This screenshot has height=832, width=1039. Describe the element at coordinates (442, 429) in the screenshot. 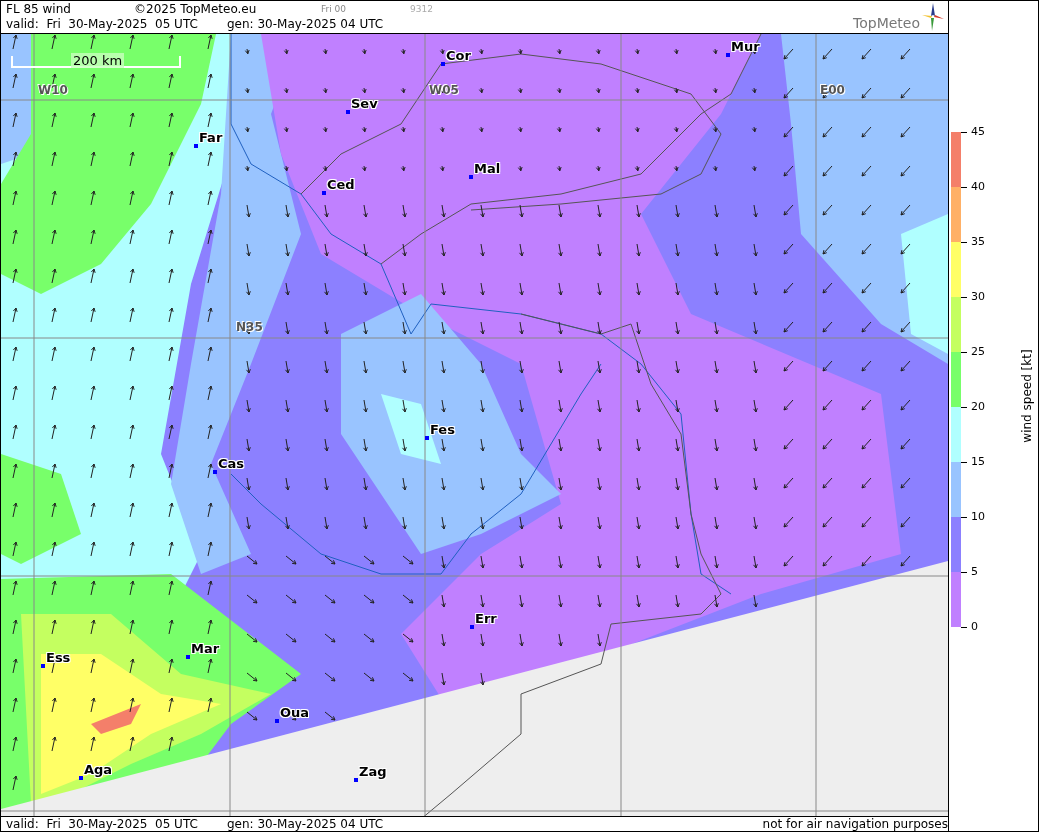

I see `city-label: Fes` at that location.